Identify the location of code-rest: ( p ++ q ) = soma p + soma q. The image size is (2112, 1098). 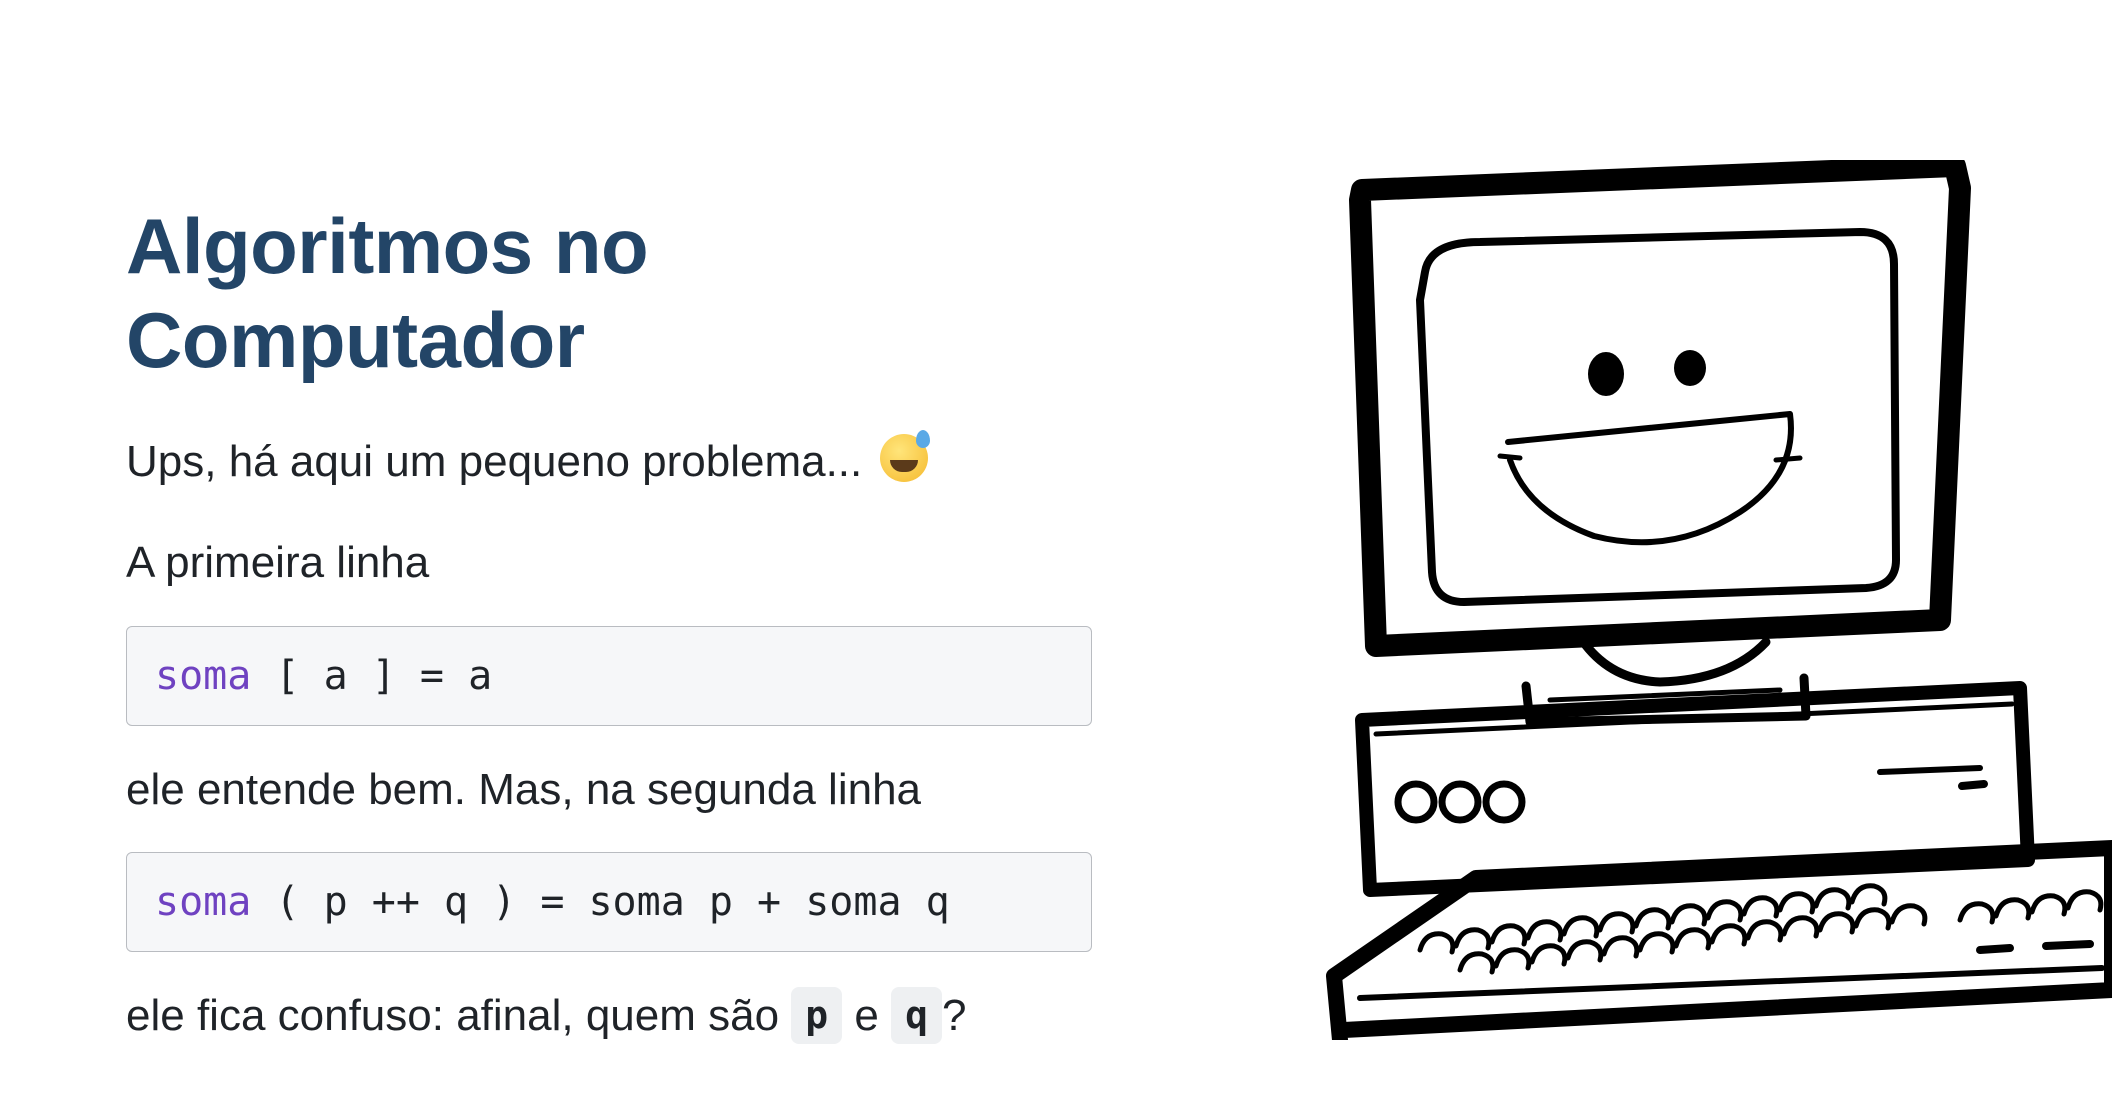
(600, 901).